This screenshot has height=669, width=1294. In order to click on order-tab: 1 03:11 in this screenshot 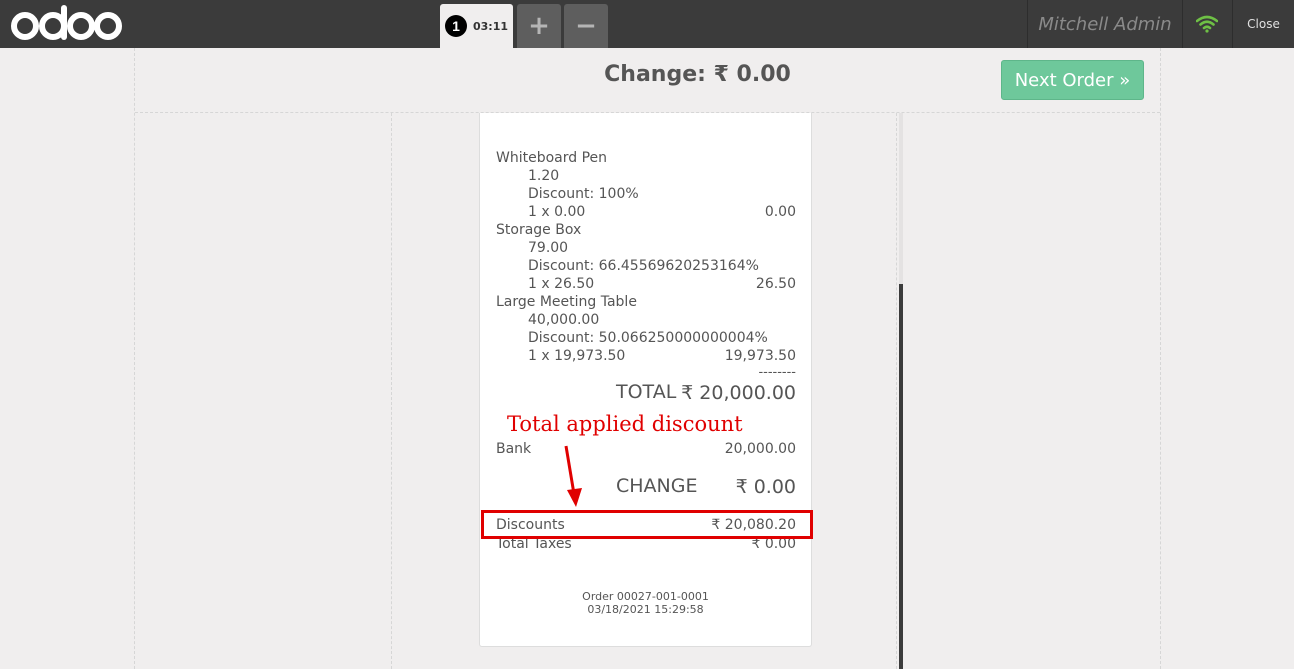, I will do `click(476, 26)`.